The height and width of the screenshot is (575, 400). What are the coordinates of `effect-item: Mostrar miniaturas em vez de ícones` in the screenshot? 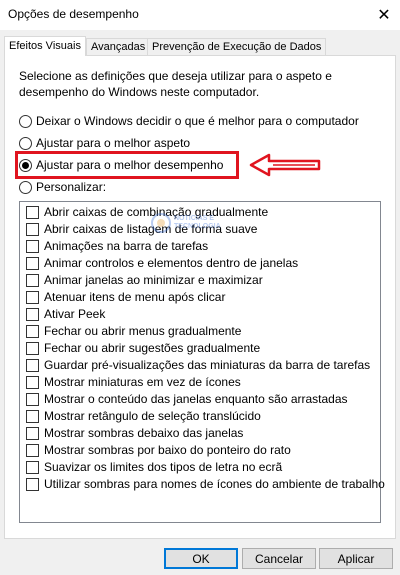 It's located at (133, 382).